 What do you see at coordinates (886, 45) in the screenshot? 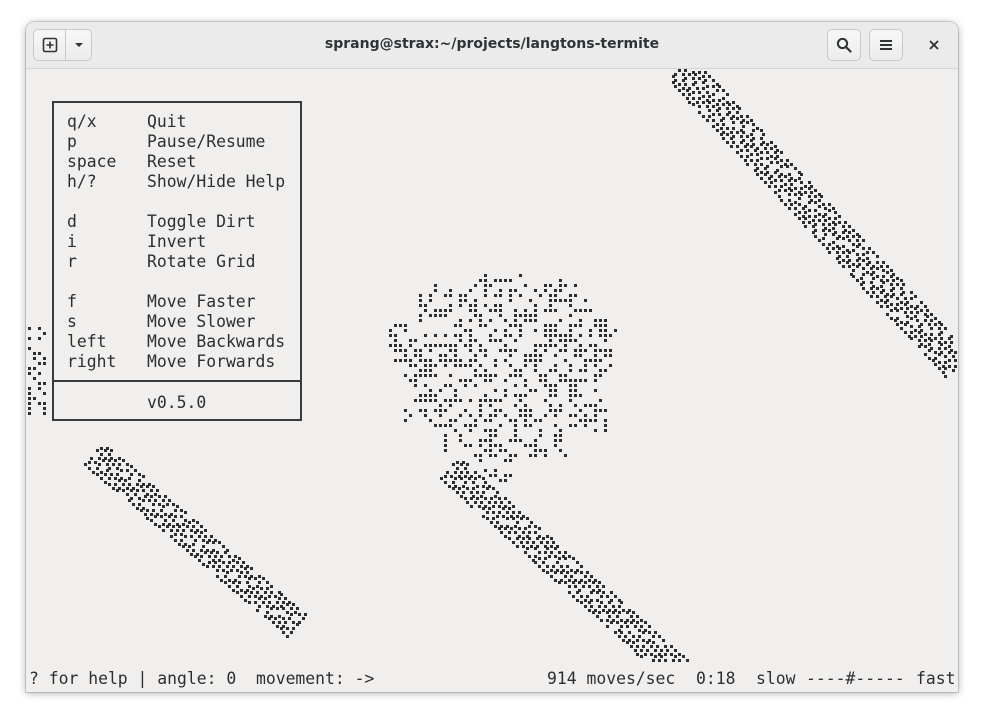
I see `menu-button` at bounding box center [886, 45].